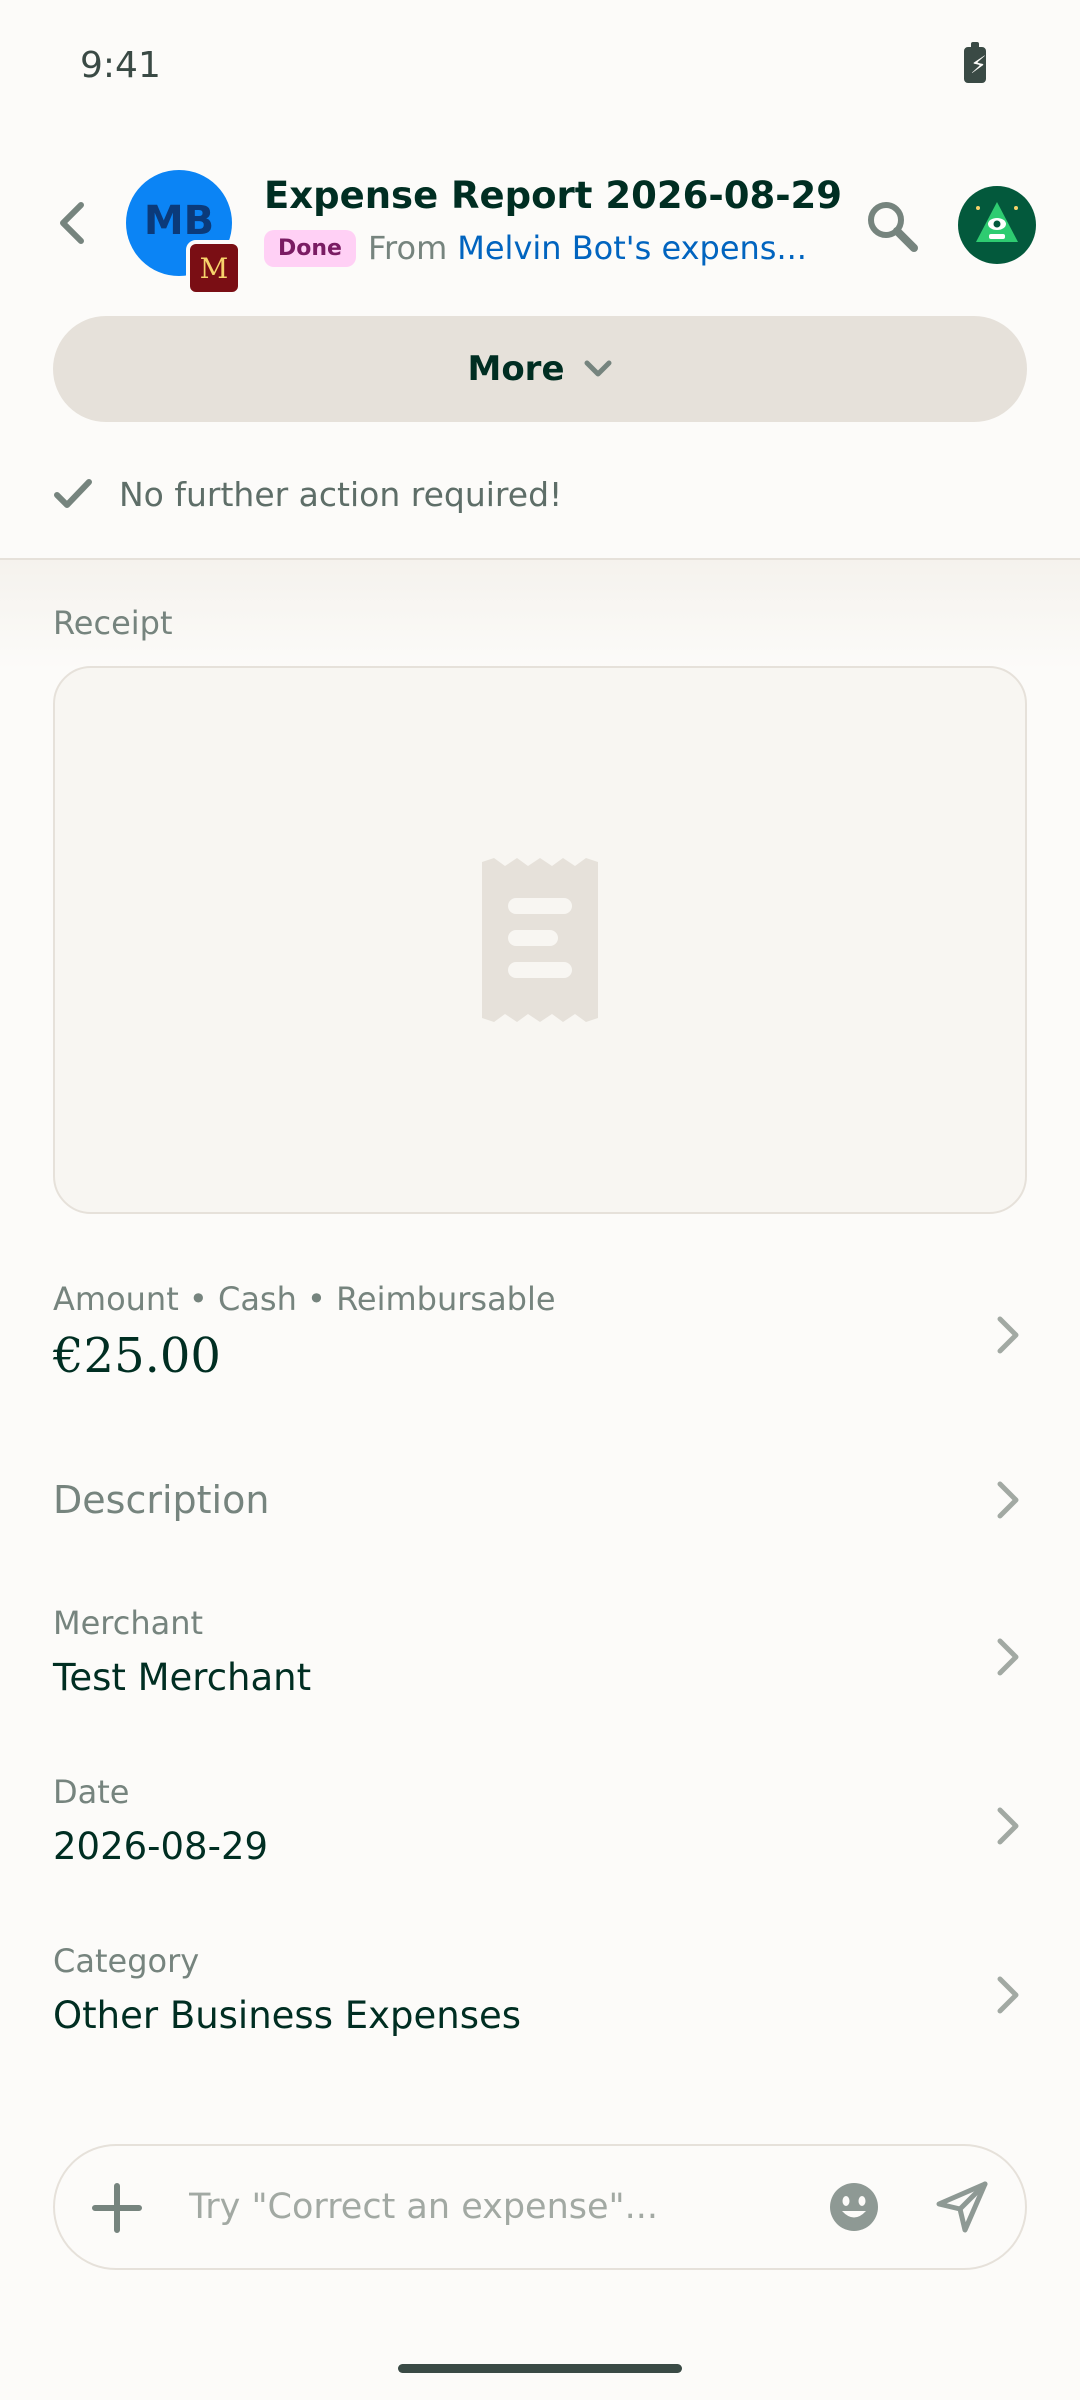 This screenshot has height=2400, width=1080. I want to click on report-avatar: MB M, so click(186, 233).